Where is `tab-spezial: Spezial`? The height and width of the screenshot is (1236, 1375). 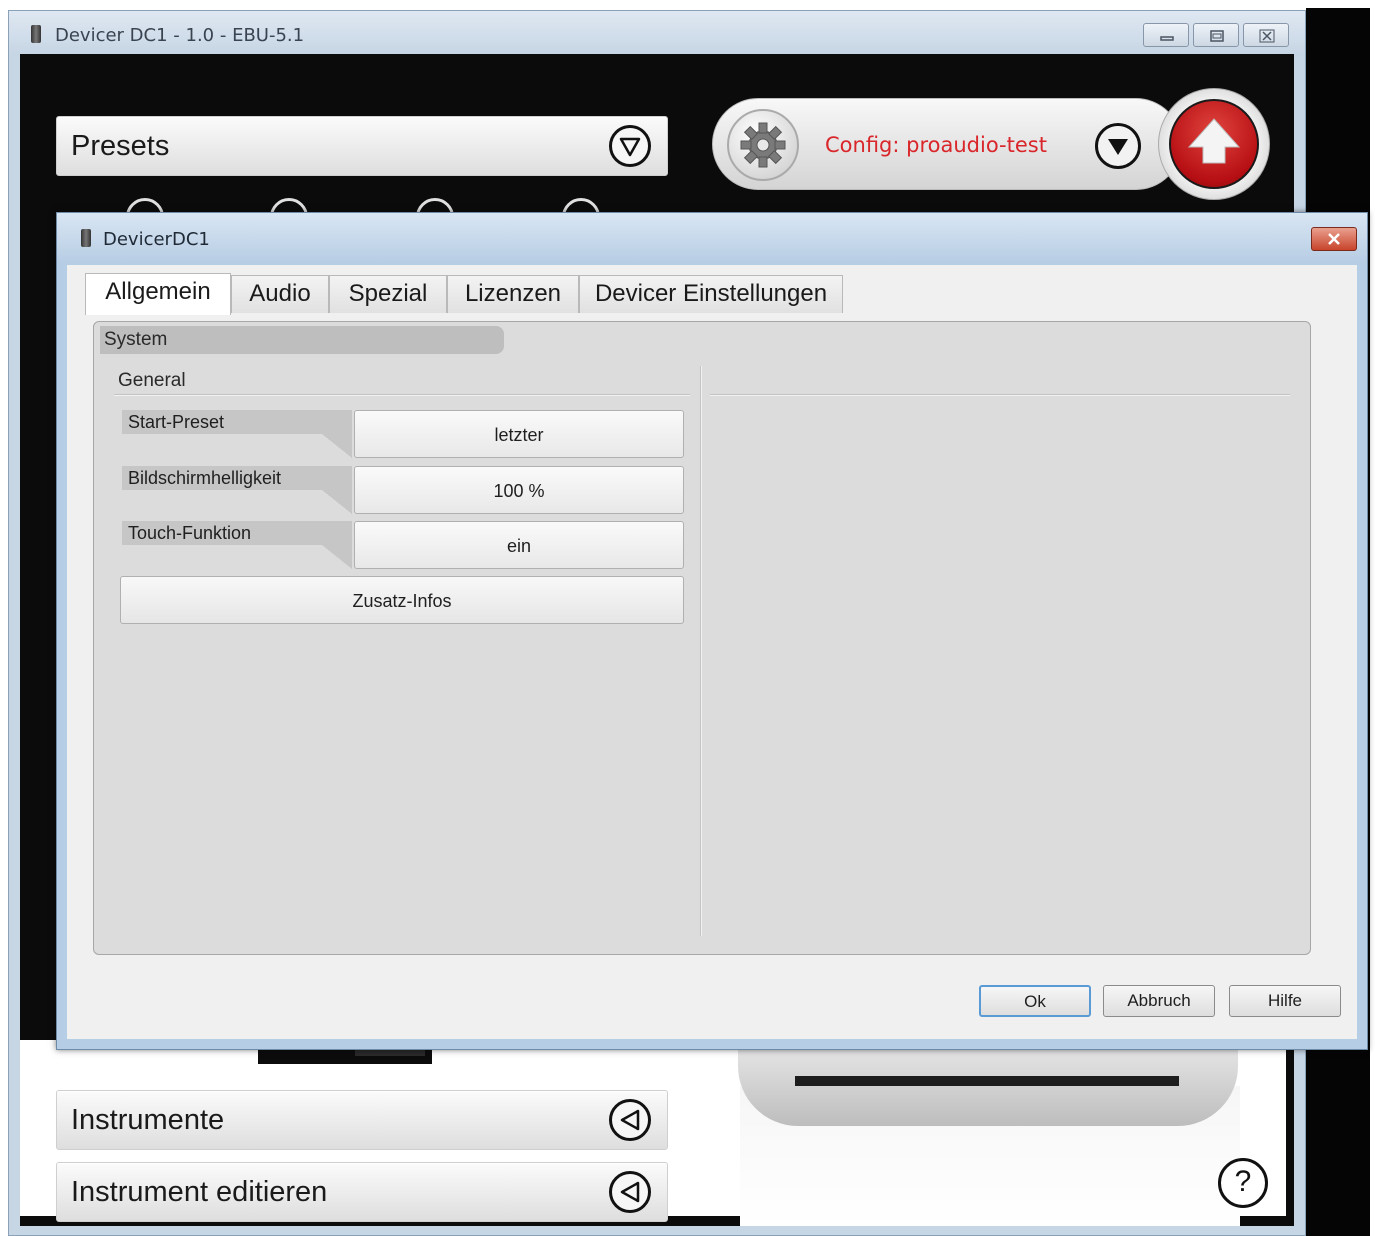 tab-spezial: Spezial is located at coordinates (388, 294).